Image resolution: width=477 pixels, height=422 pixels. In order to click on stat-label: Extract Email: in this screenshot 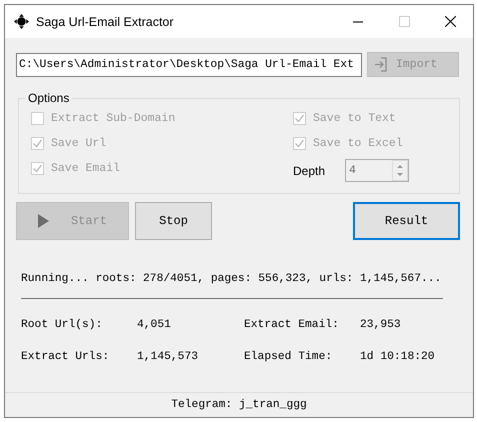, I will do `click(292, 325)`.